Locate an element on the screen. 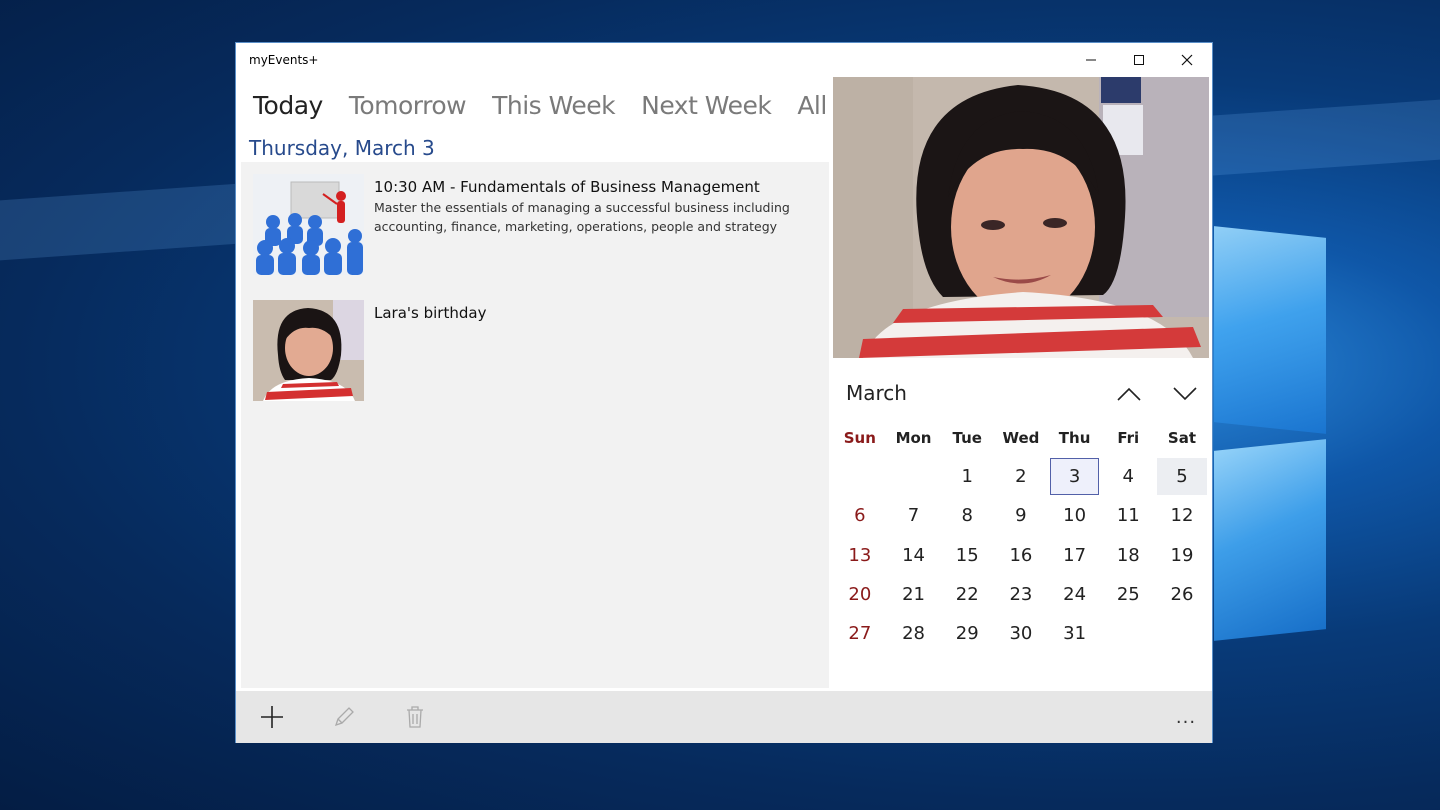 This screenshot has width=1440, height=810. title-bar: myEvents+ is located at coordinates (724, 60).